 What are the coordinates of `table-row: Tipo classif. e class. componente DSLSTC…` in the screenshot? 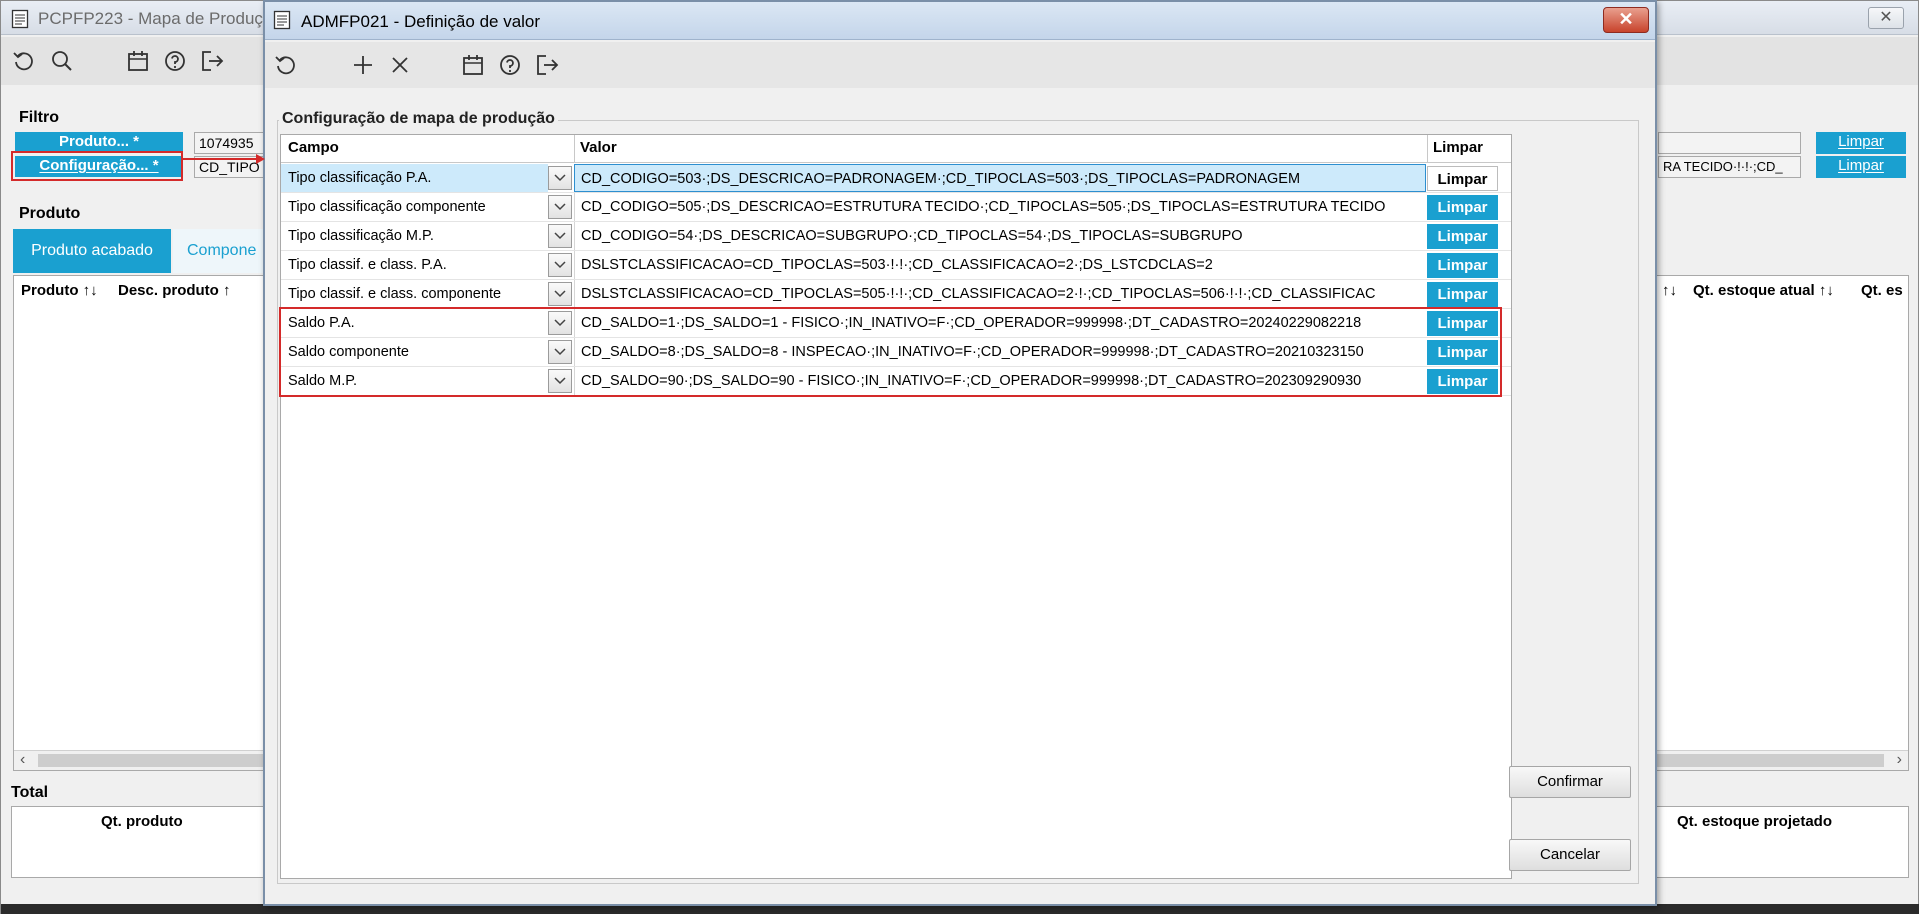 It's located at (896, 294).